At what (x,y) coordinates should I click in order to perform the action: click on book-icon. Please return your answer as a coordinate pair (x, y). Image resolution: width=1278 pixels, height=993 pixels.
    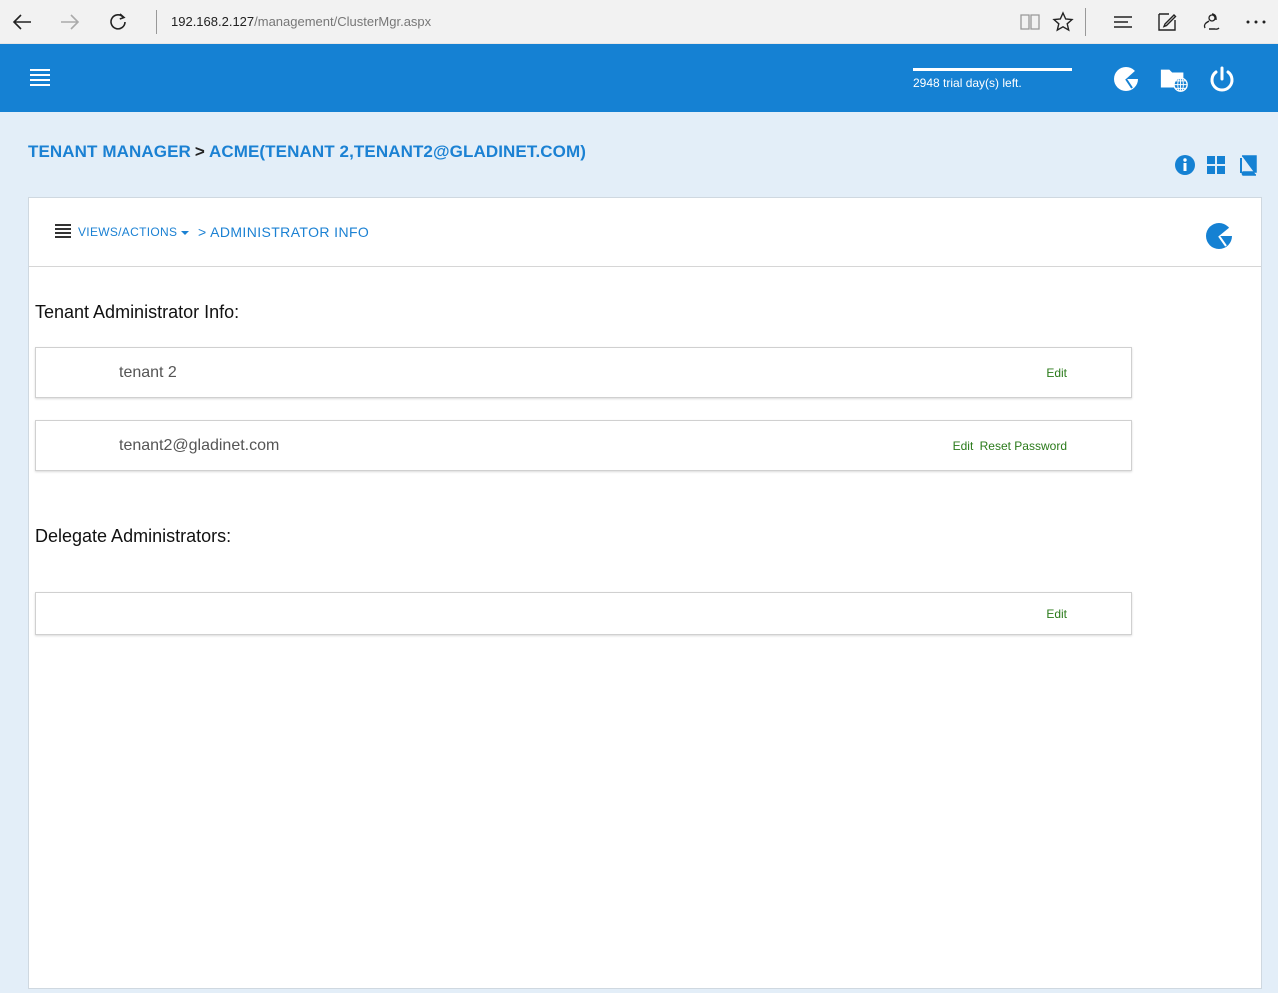
    Looking at the image, I should click on (1248, 165).